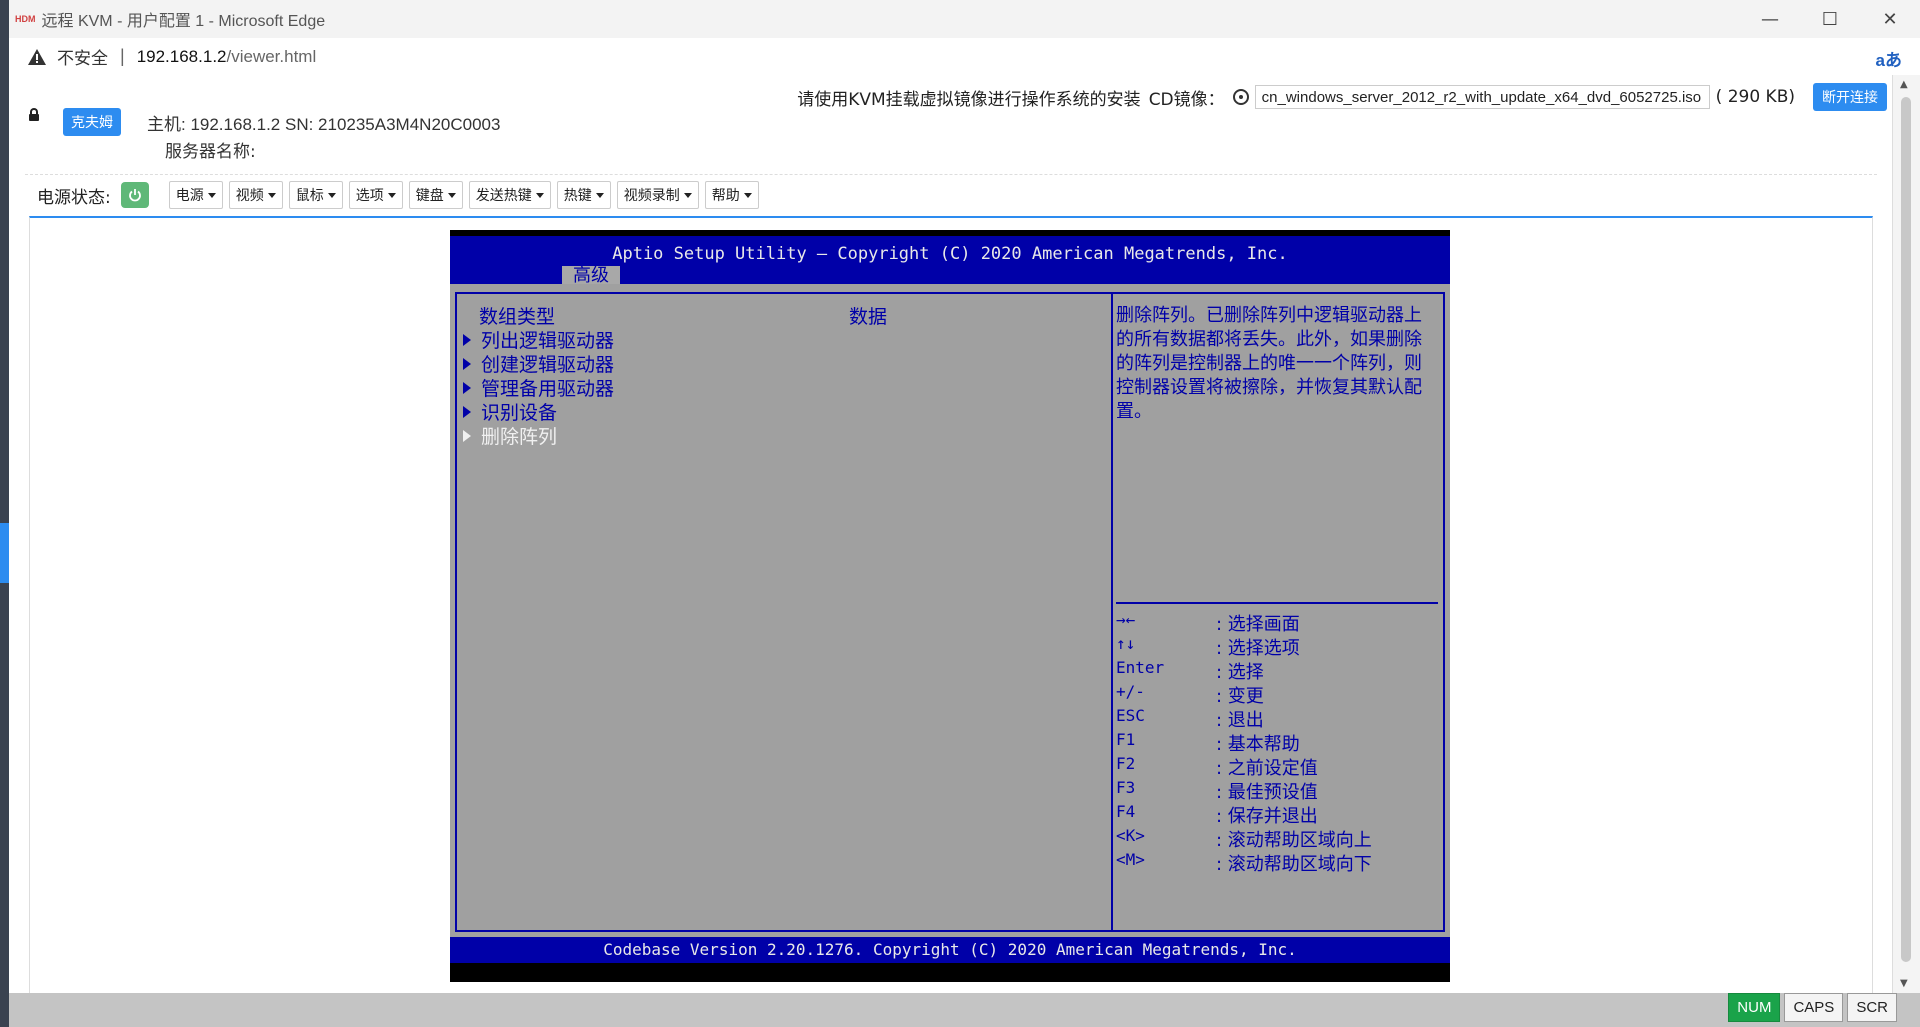  Describe the element at coordinates (1906, 529) in the screenshot. I see `scrollbar-thumb` at that location.